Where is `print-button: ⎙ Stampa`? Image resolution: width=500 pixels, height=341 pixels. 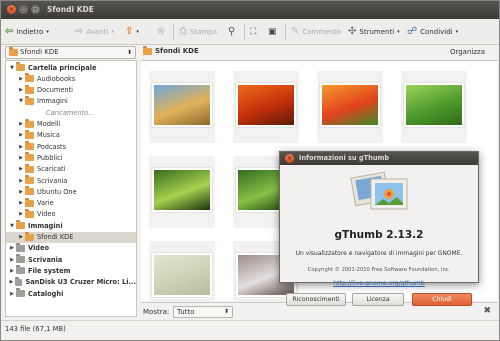 print-button: ⎙ Stampa is located at coordinates (198, 32).